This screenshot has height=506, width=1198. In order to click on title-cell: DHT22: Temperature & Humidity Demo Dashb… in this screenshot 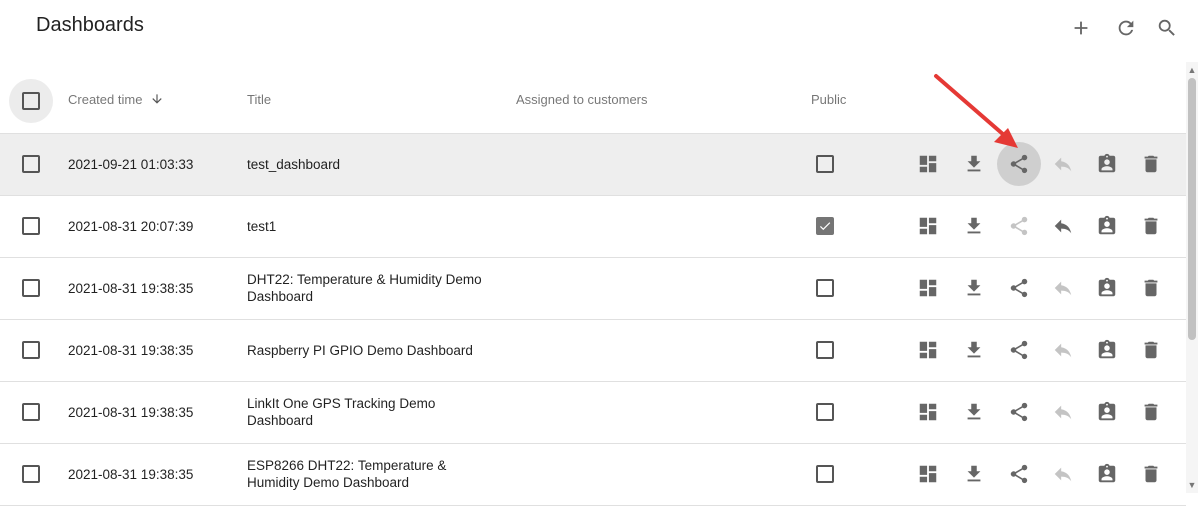, I will do `click(364, 288)`.